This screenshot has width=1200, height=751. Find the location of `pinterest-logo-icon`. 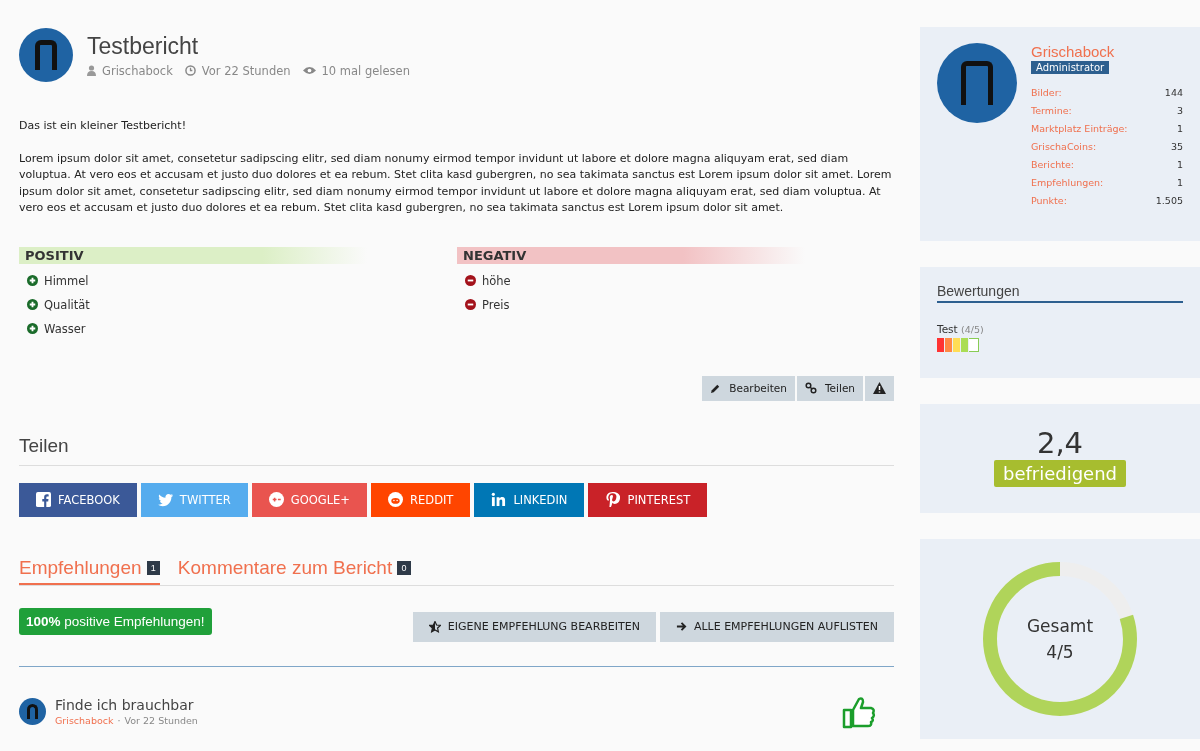

pinterest-logo-icon is located at coordinates (613, 499).